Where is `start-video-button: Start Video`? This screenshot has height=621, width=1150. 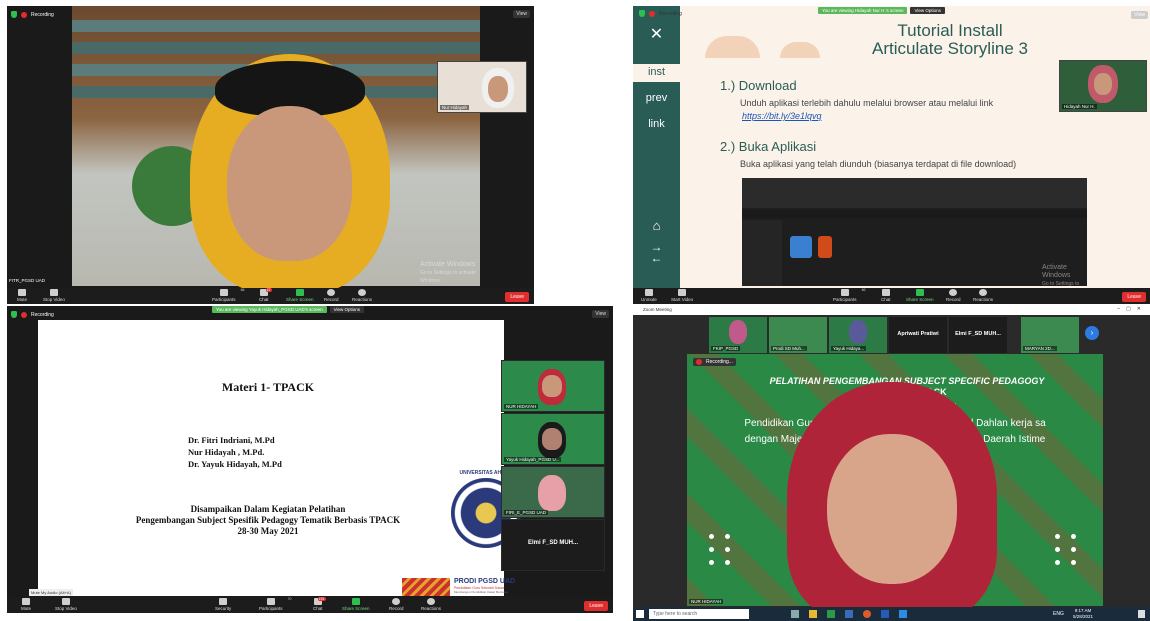
start-video-button: Start Video is located at coordinates (682, 295).